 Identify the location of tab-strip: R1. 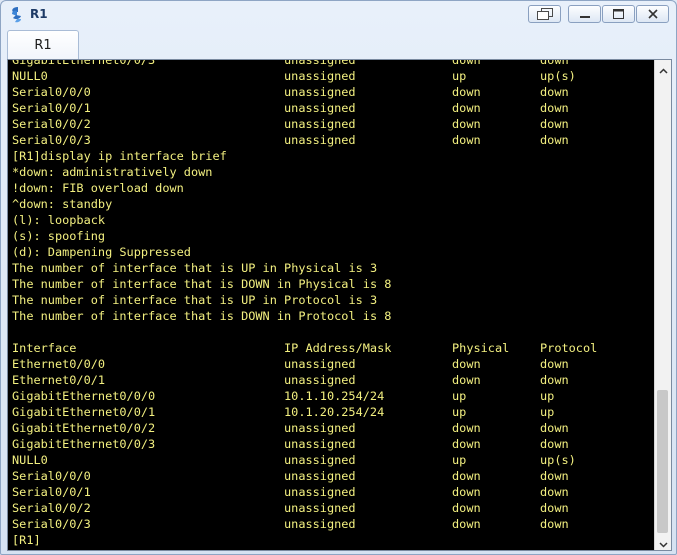
(339, 45).